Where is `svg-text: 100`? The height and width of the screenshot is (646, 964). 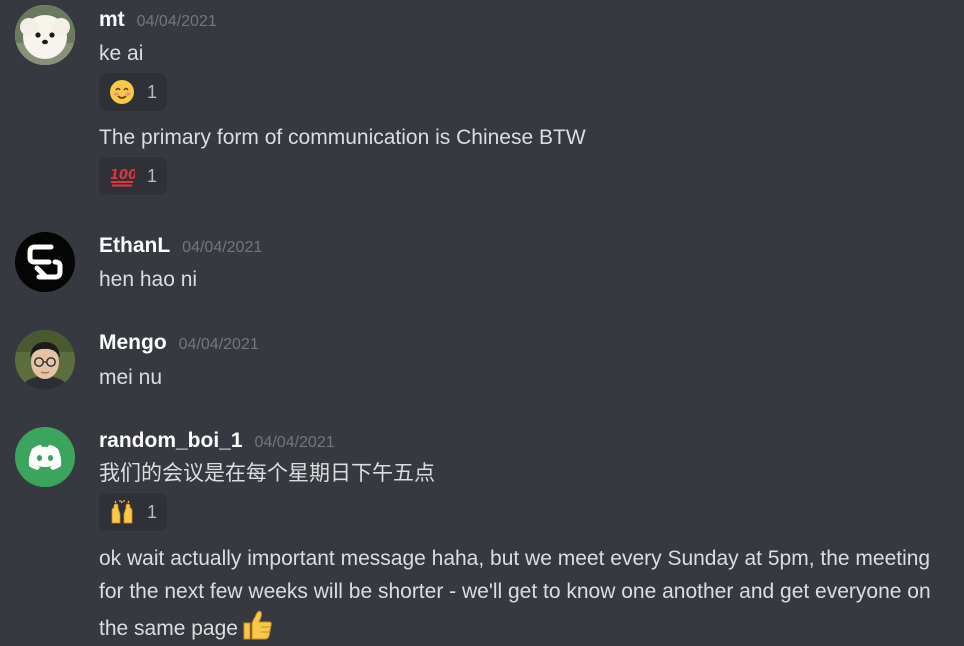
svg-text: 100 is located at coordinates (122, 175).